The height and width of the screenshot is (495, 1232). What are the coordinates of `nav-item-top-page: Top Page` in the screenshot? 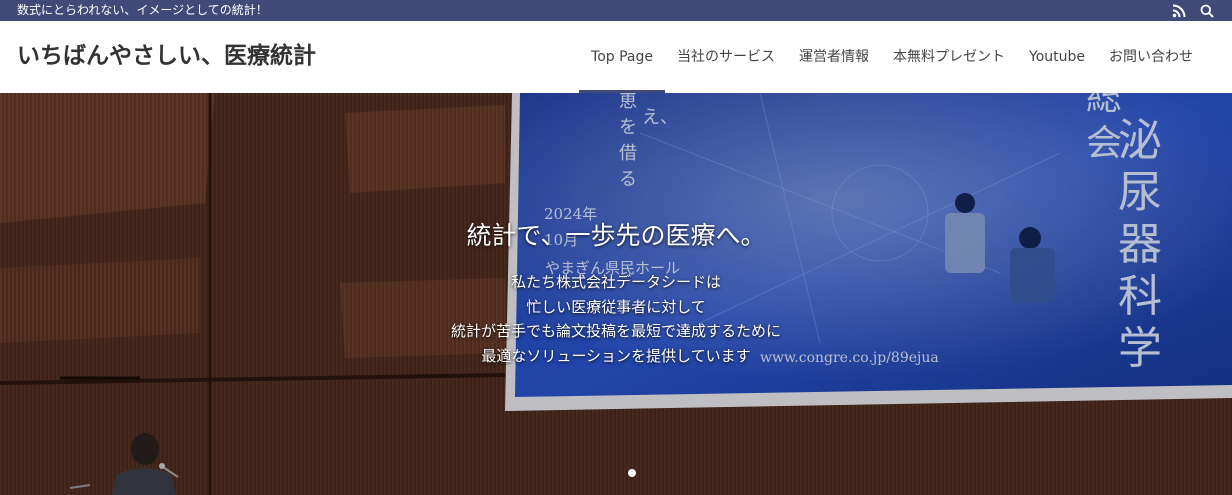 It's located at (622, 57).